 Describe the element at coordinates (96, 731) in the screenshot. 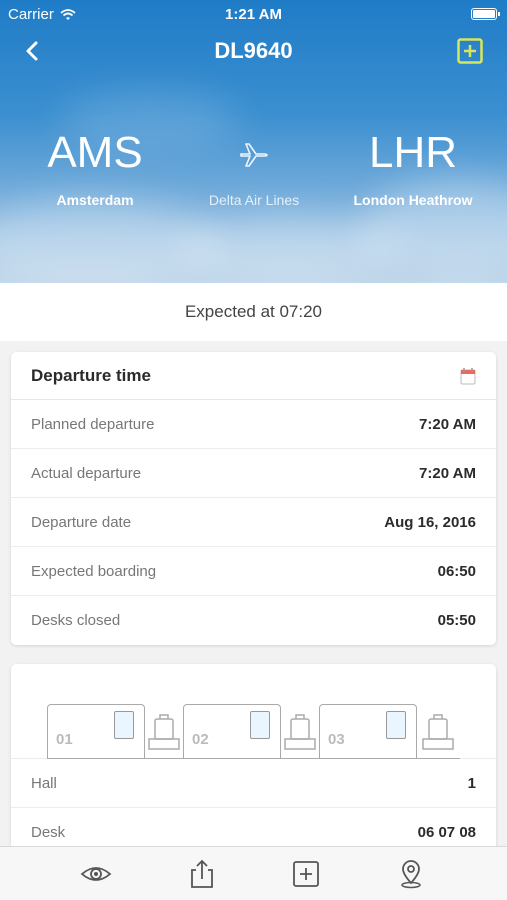

I see `desk-counter: 01` at that location.